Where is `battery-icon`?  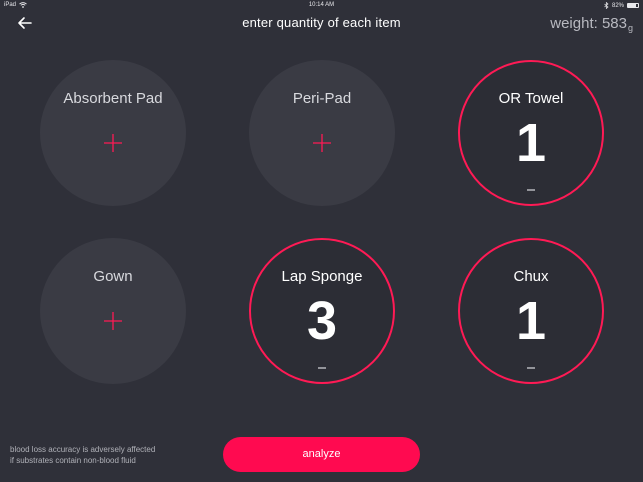 battery-icon is located at coordinates (633, 5).